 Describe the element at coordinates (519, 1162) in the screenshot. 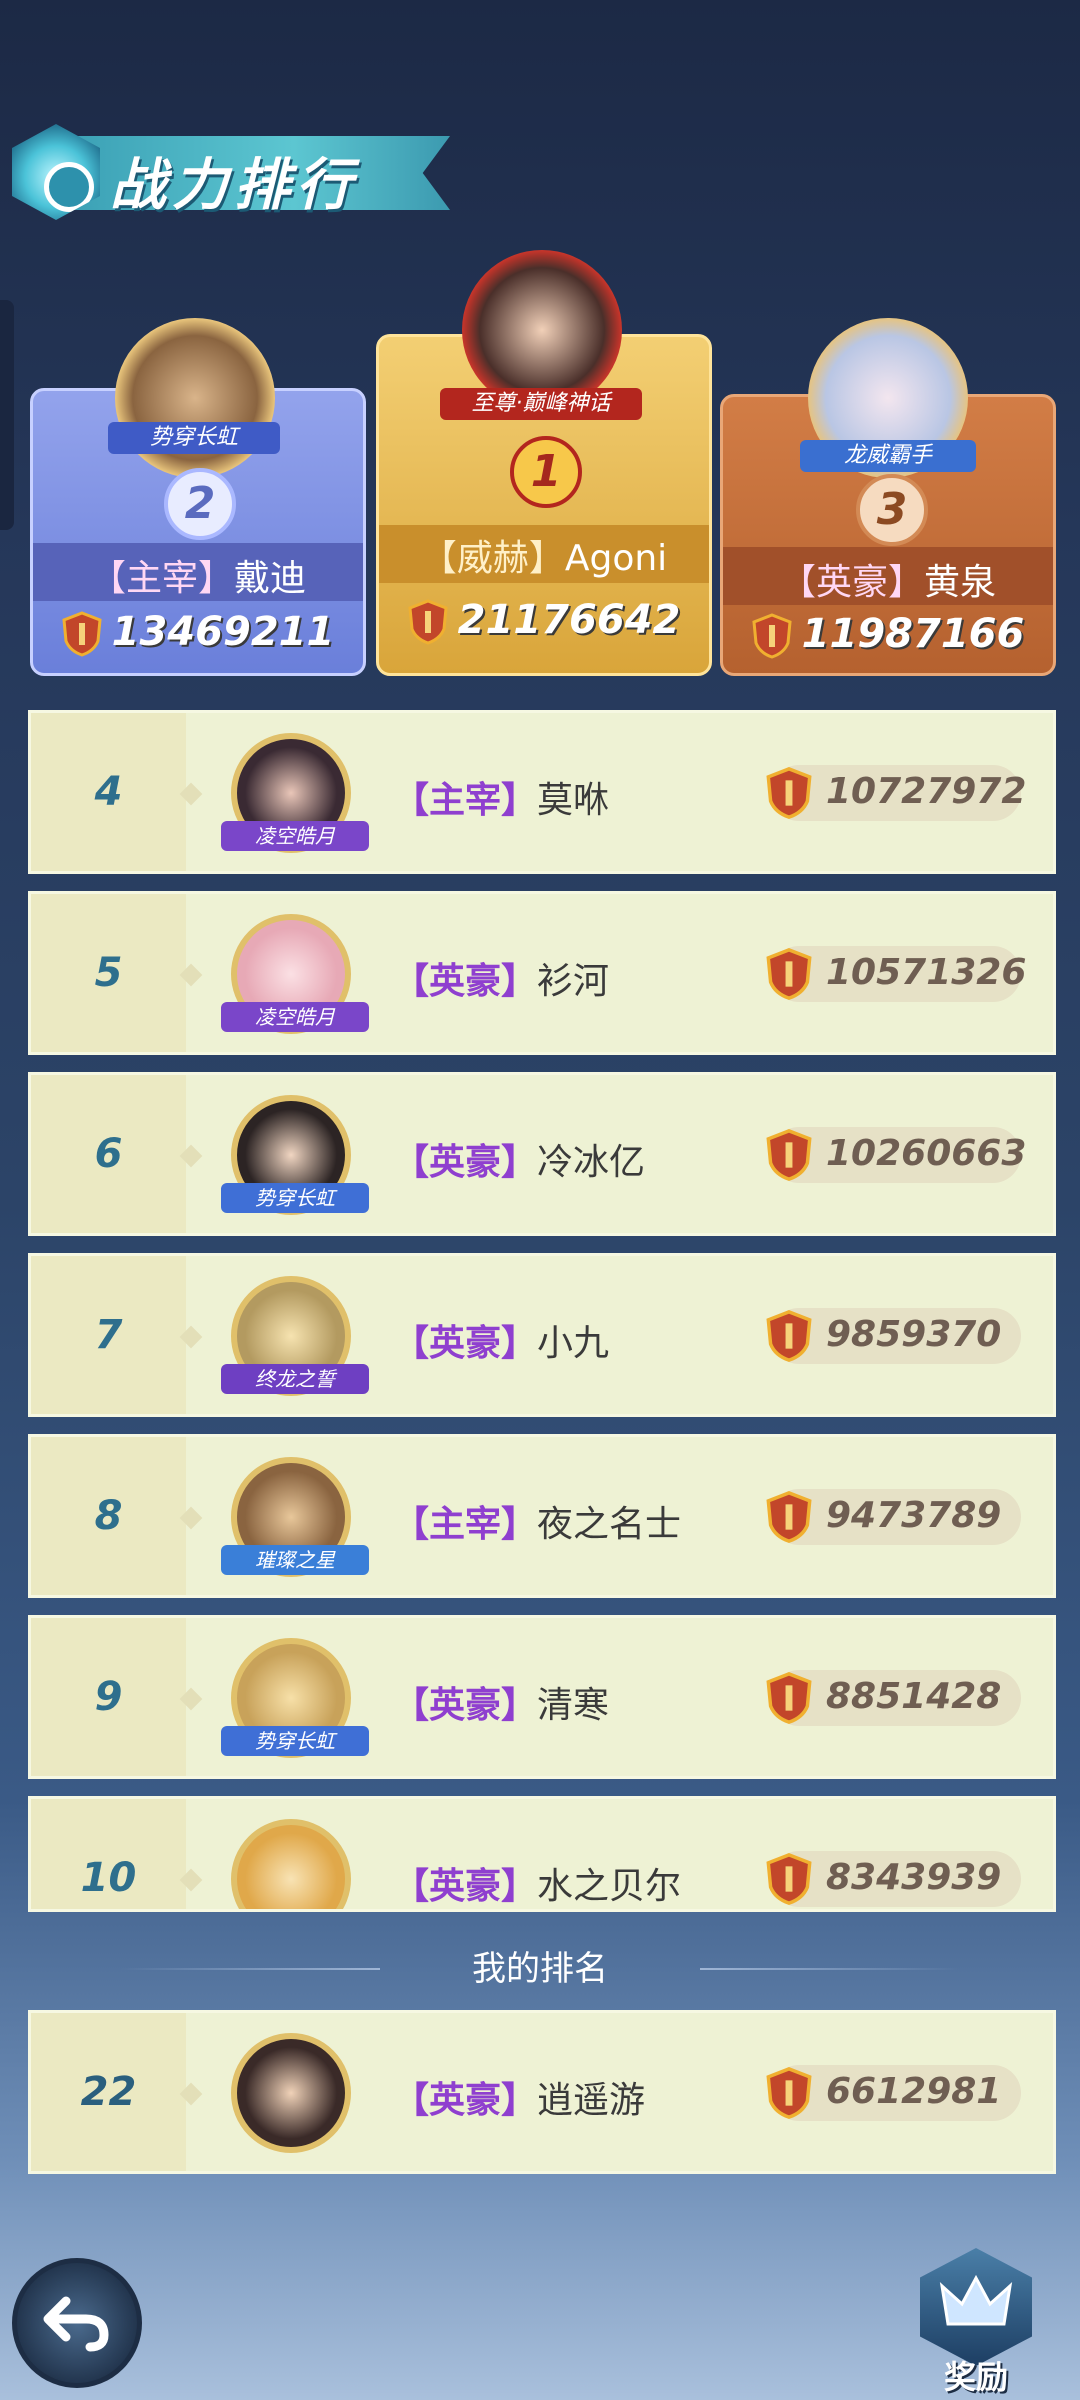

I see `row-name: 【英豪】冷冰亿` at that location.